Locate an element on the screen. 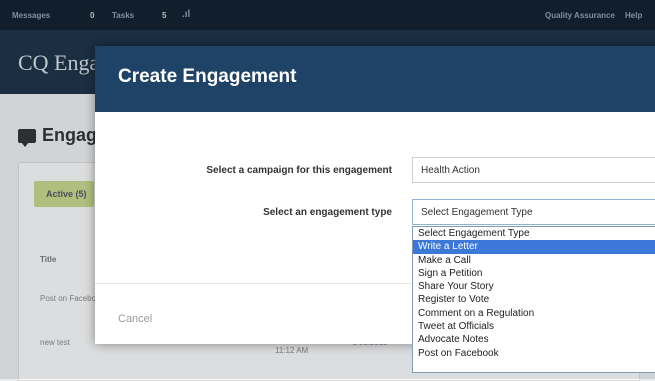 Image resolution: width=655 pixels, height=381 pixels. campaign-field: Health Action is located at coordinates (533, 170).